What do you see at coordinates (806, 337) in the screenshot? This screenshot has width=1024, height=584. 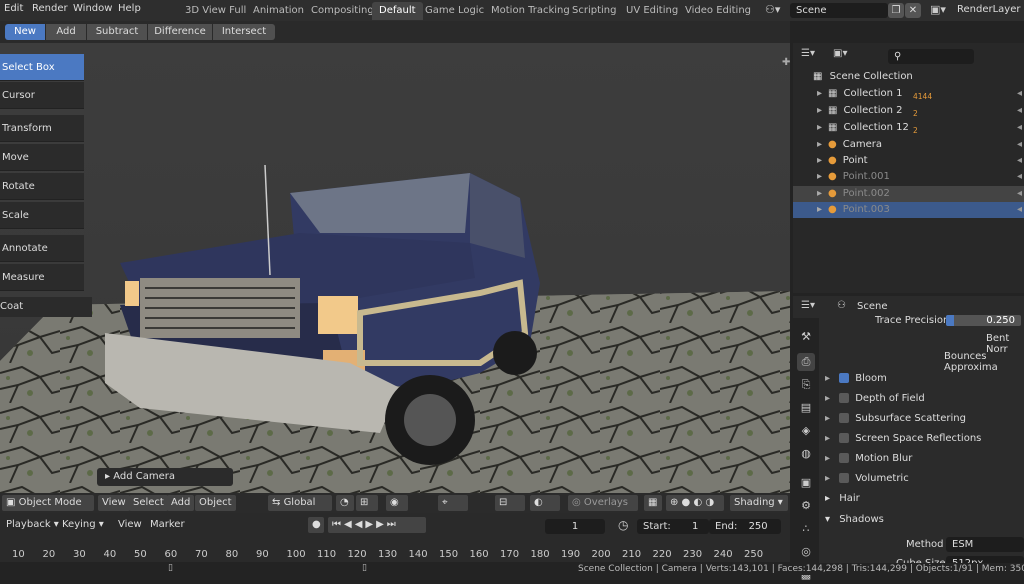 I see `tool-tab-icon: ⚒` at bounding box center [806, 337].